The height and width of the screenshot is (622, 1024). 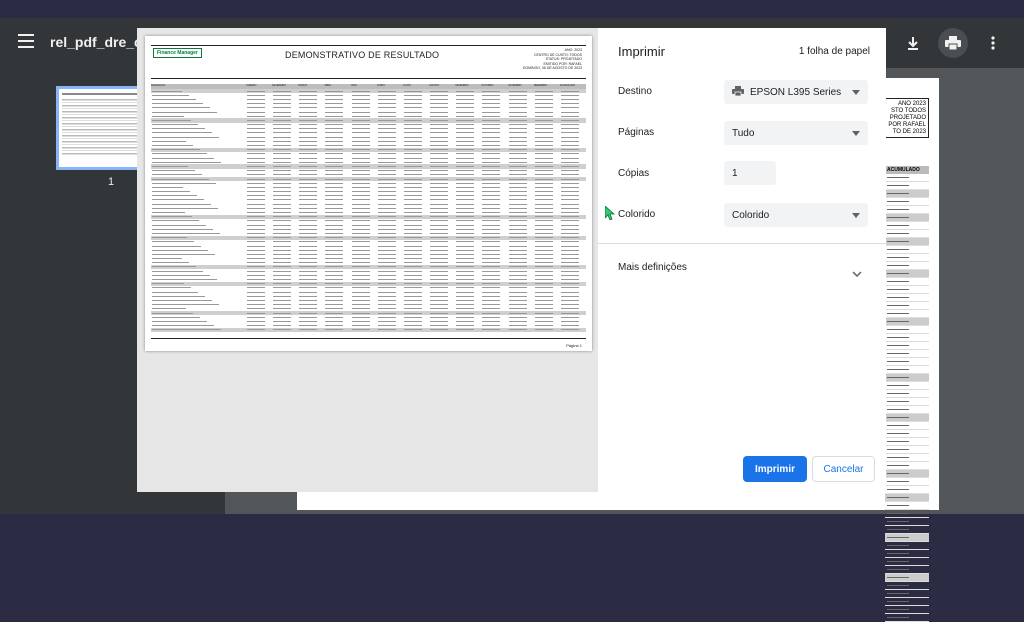 What do you see at coordinates (750, 173) in the screenshot?
I see `copies-input: 1` at bounding box center [750, 173].